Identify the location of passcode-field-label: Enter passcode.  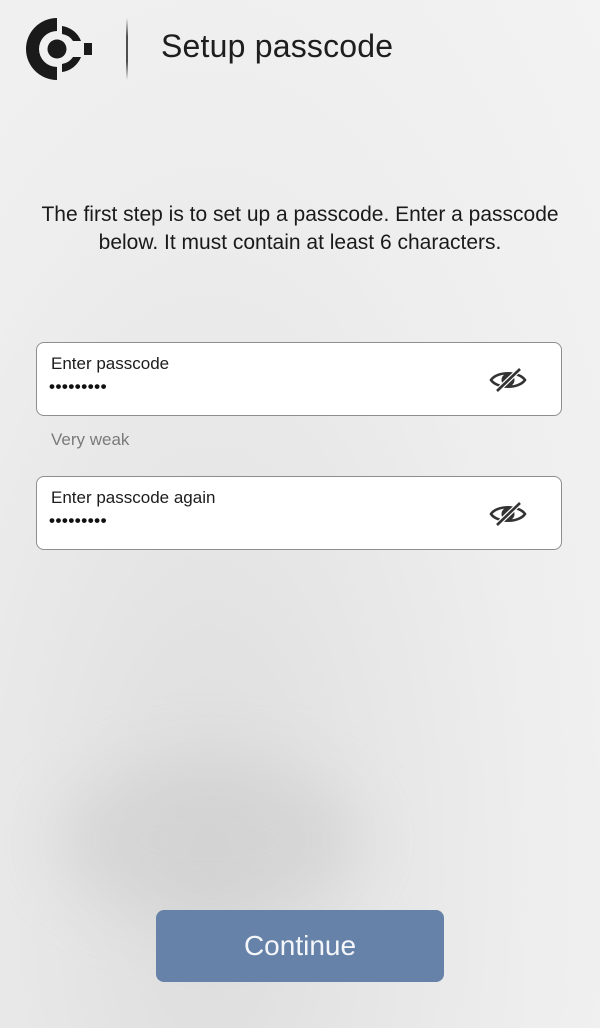
(110, 363).